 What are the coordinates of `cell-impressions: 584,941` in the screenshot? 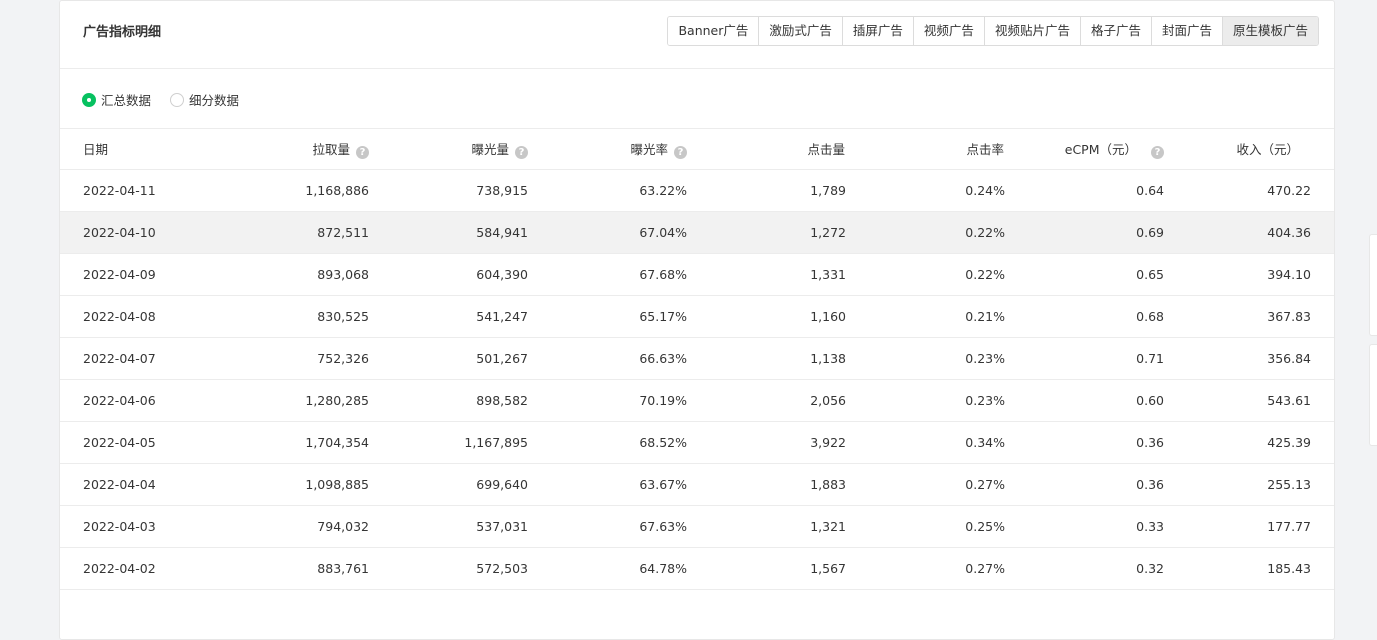 It's located at (450, 232).